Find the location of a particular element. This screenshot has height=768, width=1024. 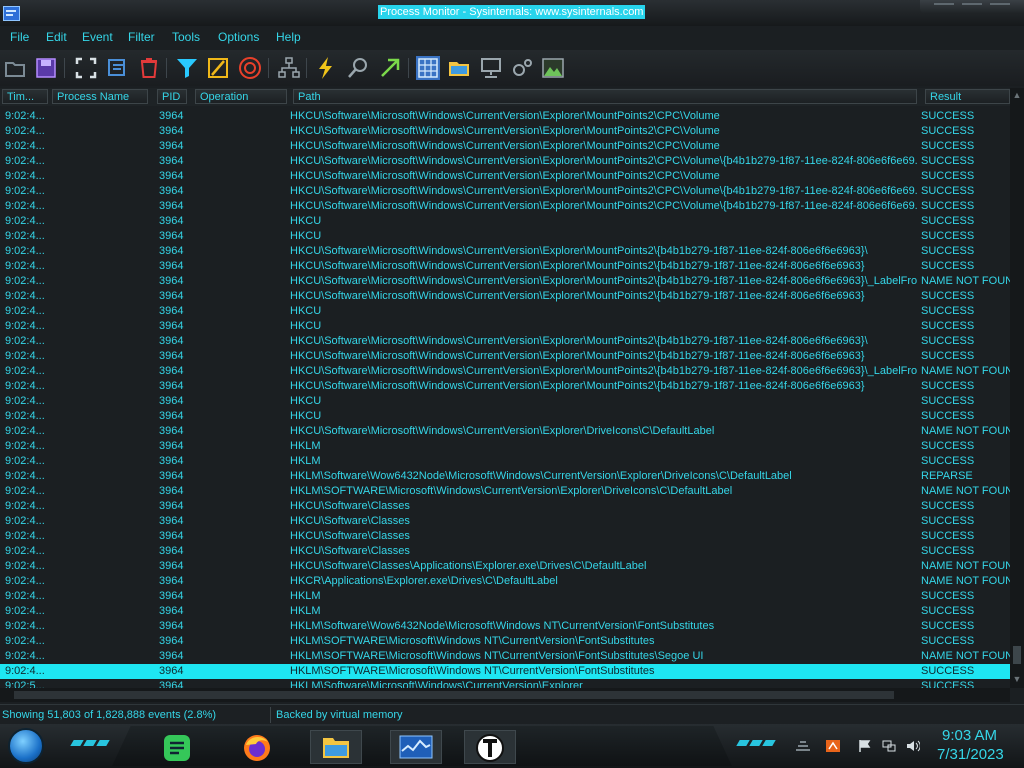

show-desktop-icon is located at coordinates (803, 746).